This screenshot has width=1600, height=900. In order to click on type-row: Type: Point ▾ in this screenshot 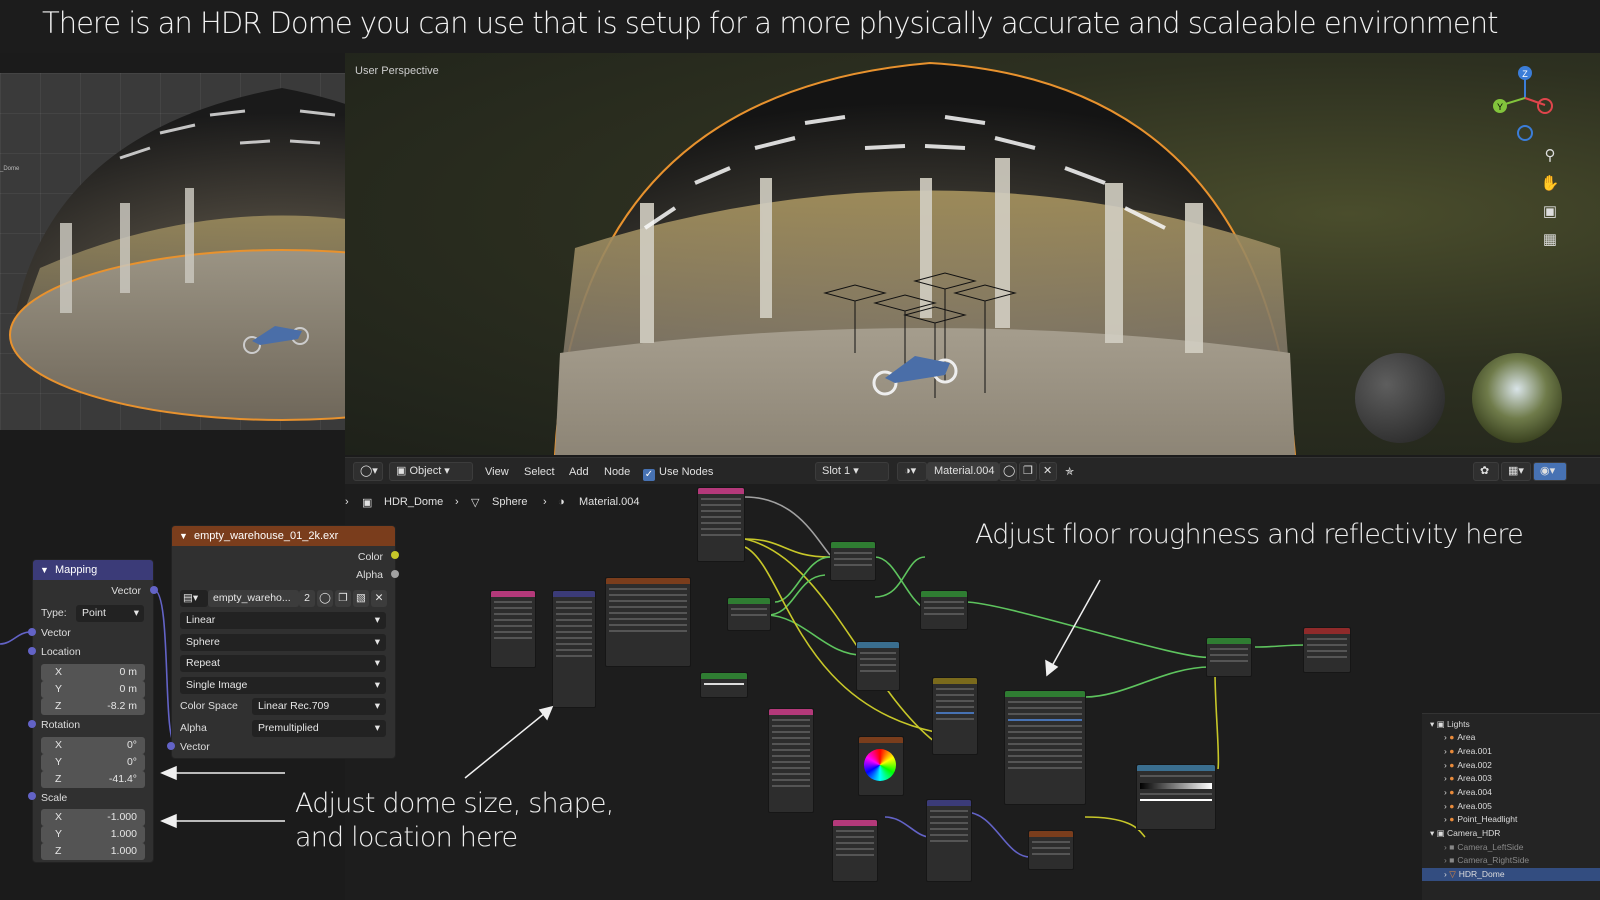, I will do `click(93, 613)`.